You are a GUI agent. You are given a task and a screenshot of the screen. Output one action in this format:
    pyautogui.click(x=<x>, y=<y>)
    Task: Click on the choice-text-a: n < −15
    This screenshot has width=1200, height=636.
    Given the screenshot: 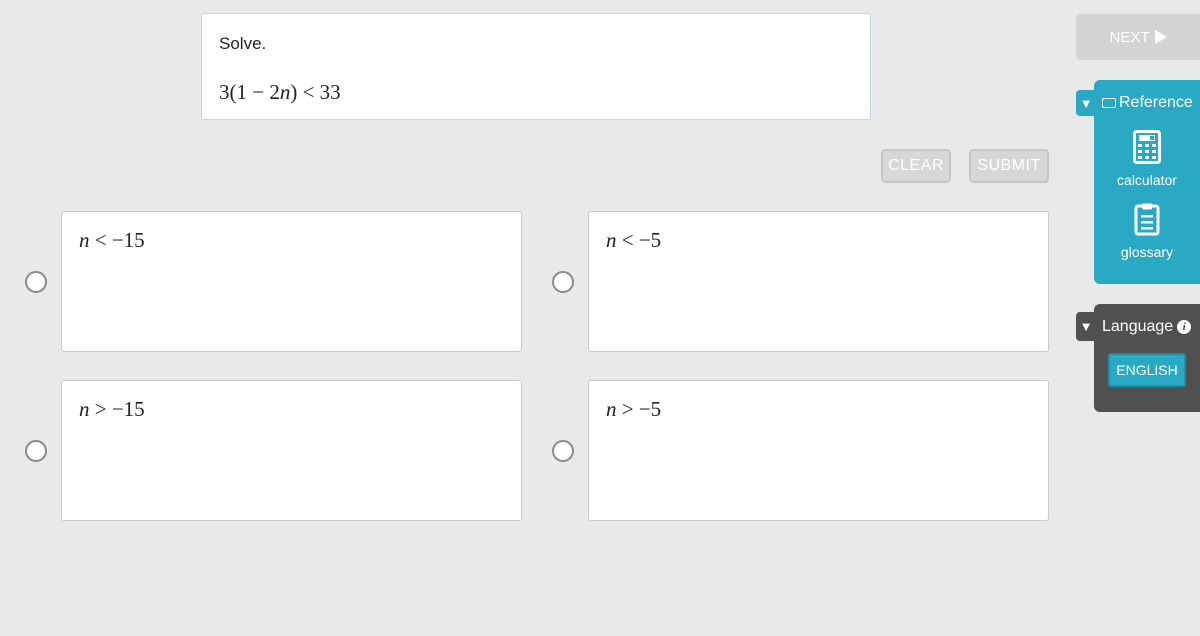 What is the action you would take?
    pyautogui.click(x=112, y=240)
    